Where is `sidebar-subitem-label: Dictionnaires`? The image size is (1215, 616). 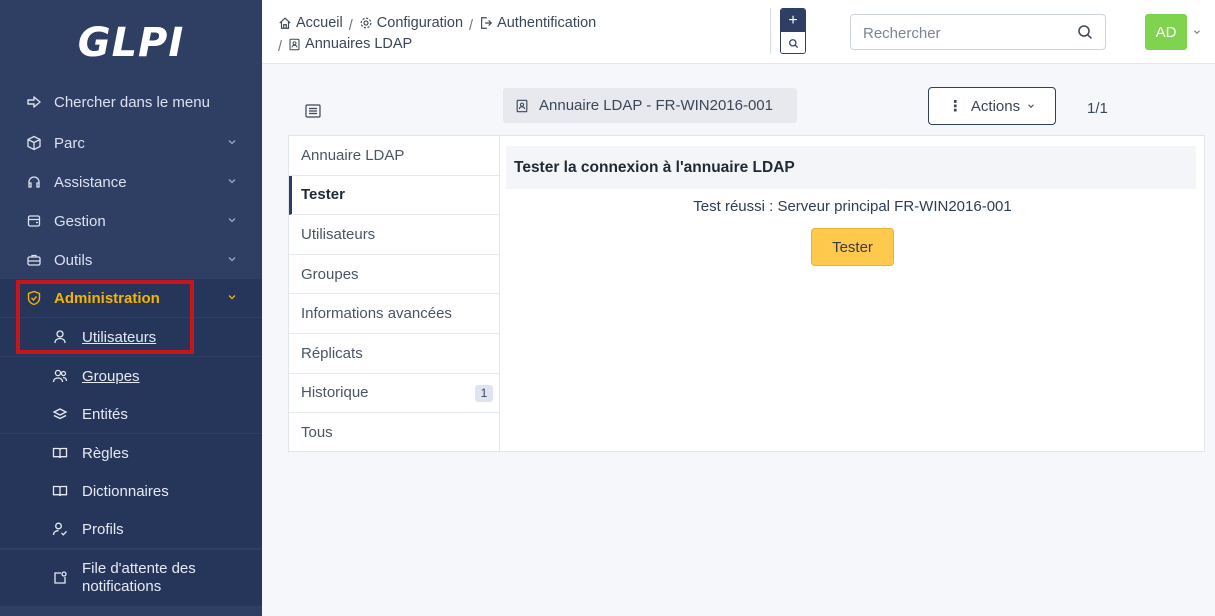
sidebar-subitem-label: Dictionnaires is located at coordinates (125, 491).